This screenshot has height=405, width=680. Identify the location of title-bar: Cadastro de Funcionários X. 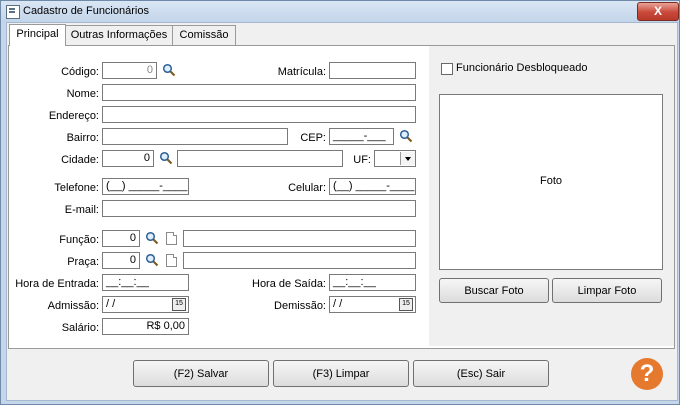
(340, 11).